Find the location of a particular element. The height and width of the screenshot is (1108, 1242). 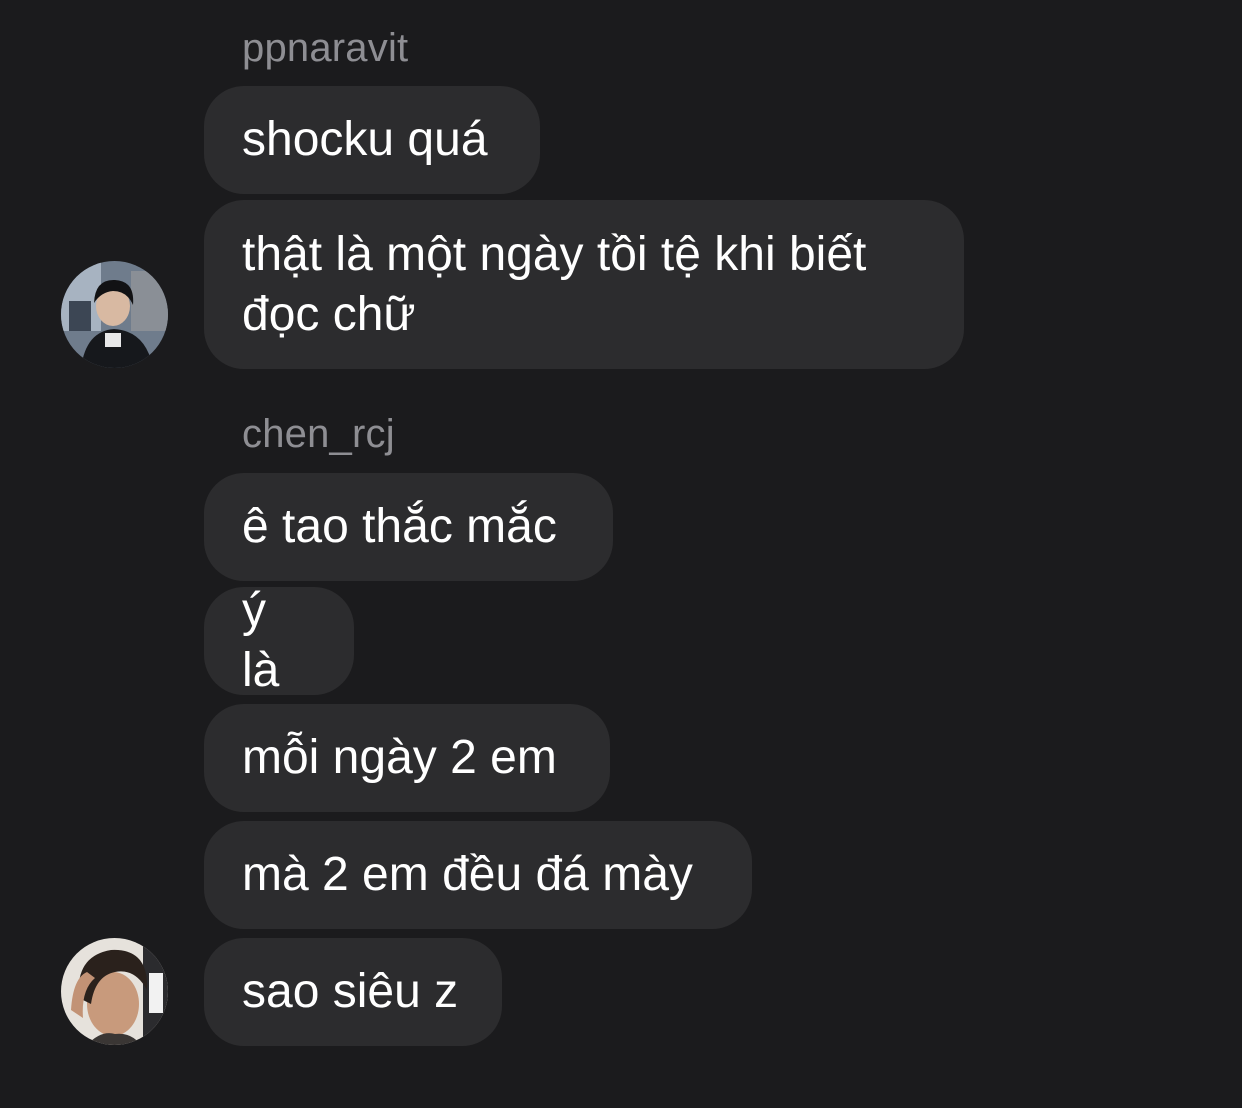

message-text: sao siêu z is located at coordinates (350, 991).